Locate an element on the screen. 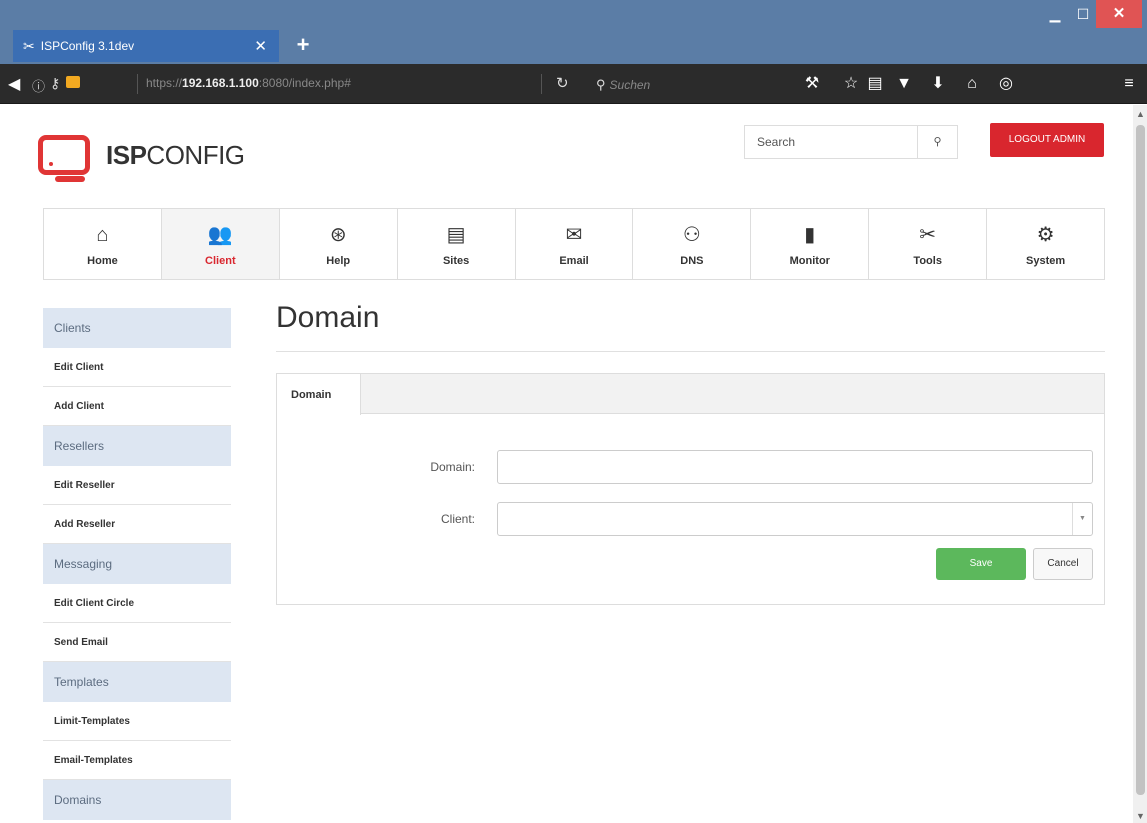 This screenshot has width=1147, height=823. nav-item-sites: ▤ Sites is located at coordinates (457, 244).